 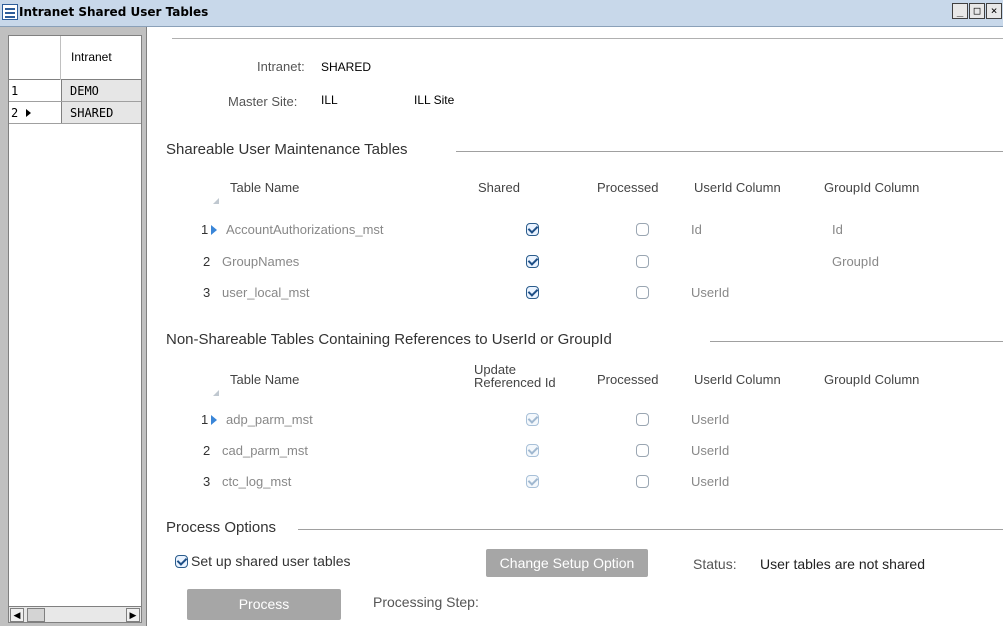 What do you see at coordinates (101, 58) in the screenshot?
I see `intranet-column-header: Intranet` at bounding box center [101, 58].